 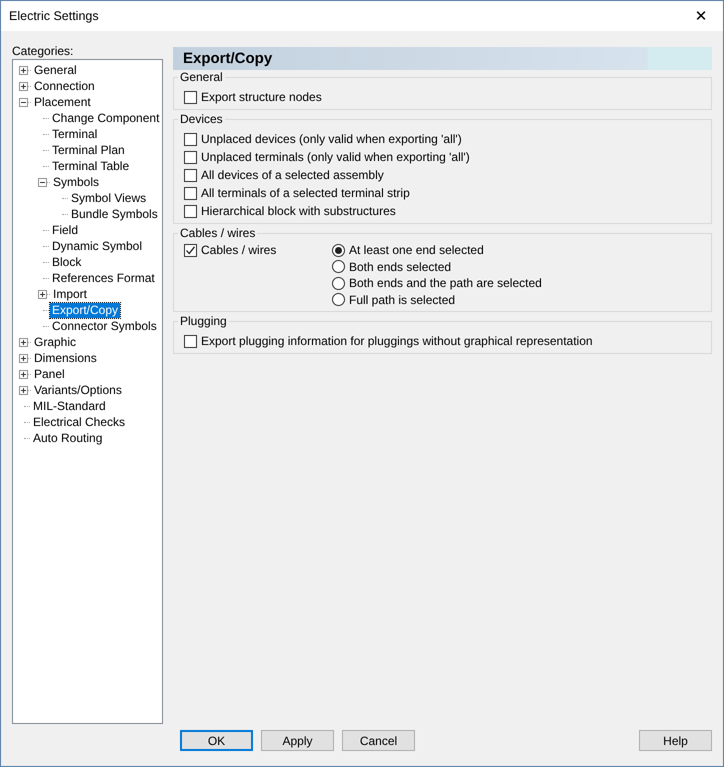 What do you see at coordinates (62, 102) in the screenshot?
I see `tree-item: Placement` at bounding box center [62, 102].